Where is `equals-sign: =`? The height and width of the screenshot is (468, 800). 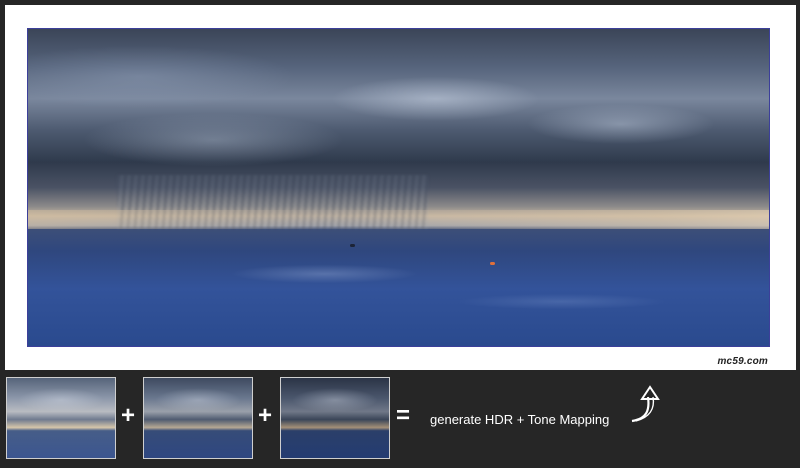
equals-sign: = is located at coordinates (403, 415).